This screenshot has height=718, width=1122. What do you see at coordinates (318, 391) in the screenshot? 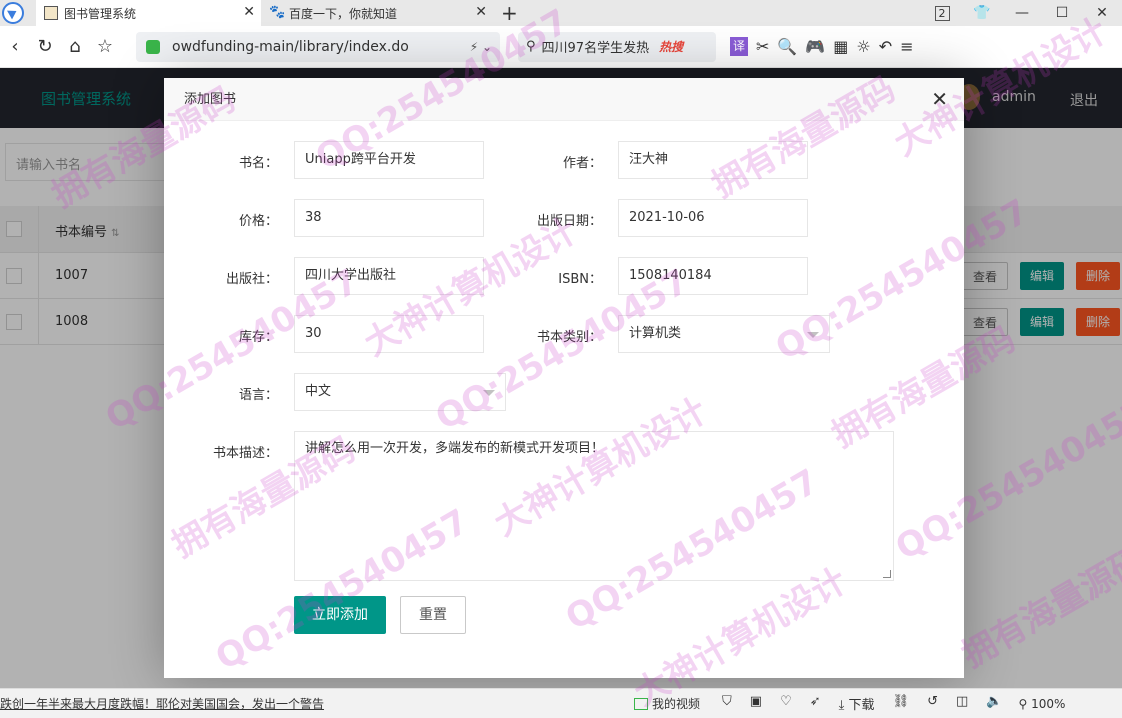
I see `language-value: 中文` at bounding box center [318, 391].